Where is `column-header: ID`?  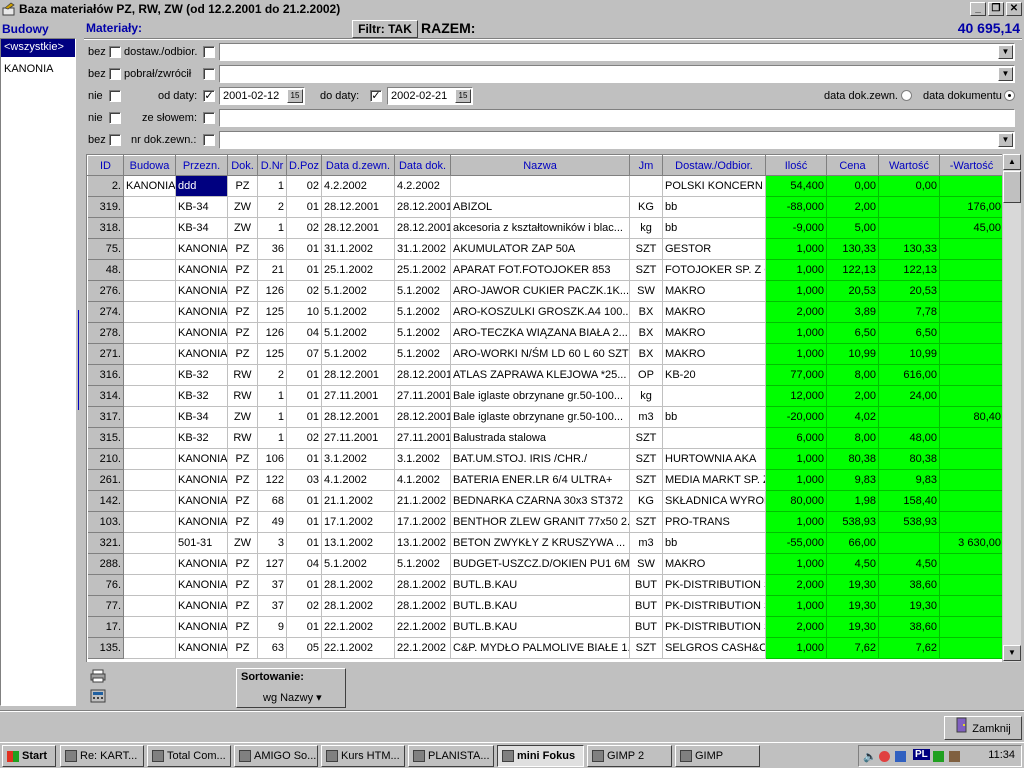
column-header: ID is located at coordinates (105, 165).